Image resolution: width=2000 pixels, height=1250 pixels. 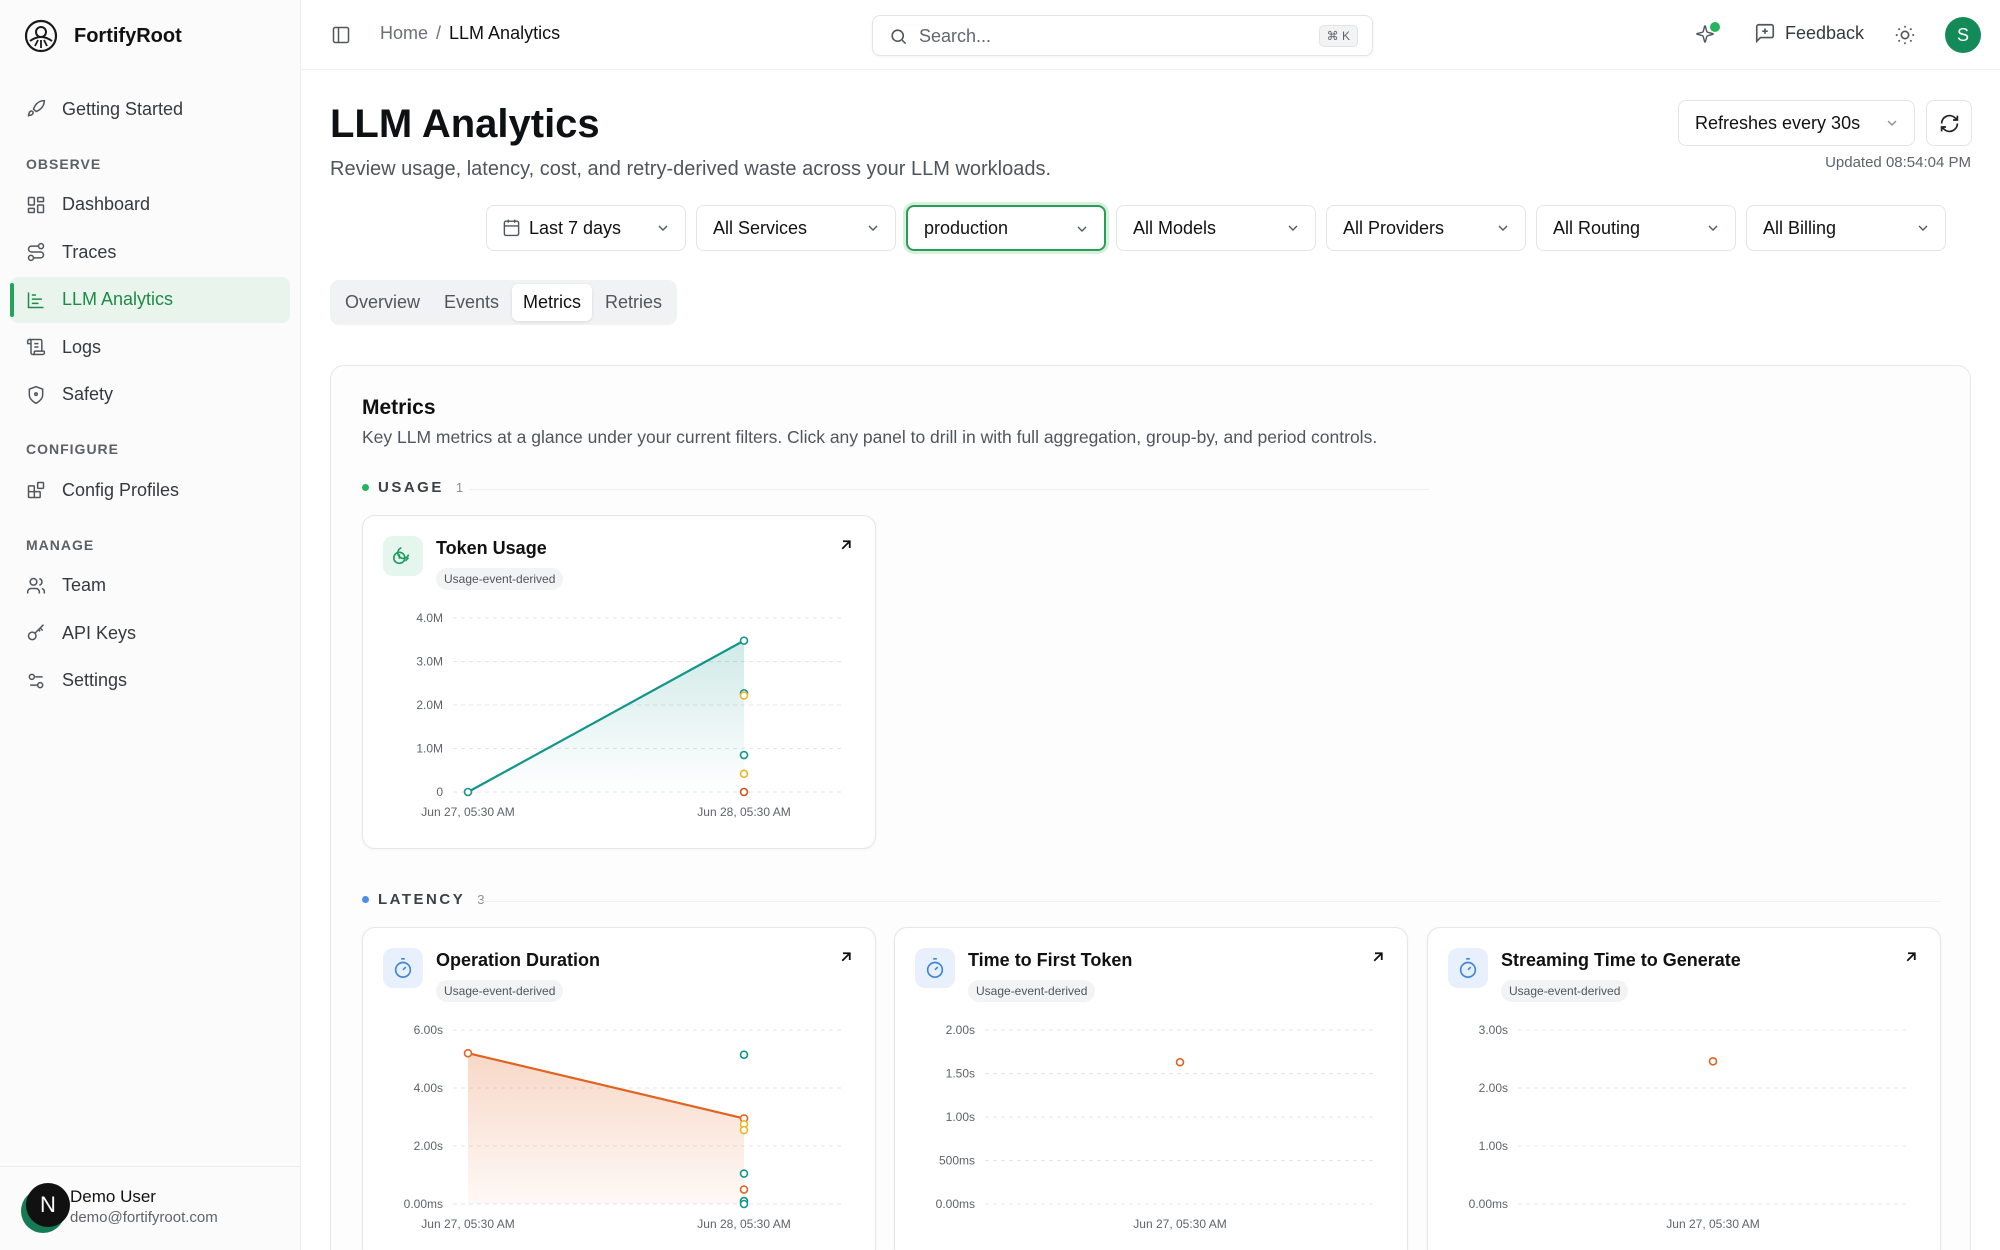 I want to click on services-value: All Services, so click(x=760, y=228).